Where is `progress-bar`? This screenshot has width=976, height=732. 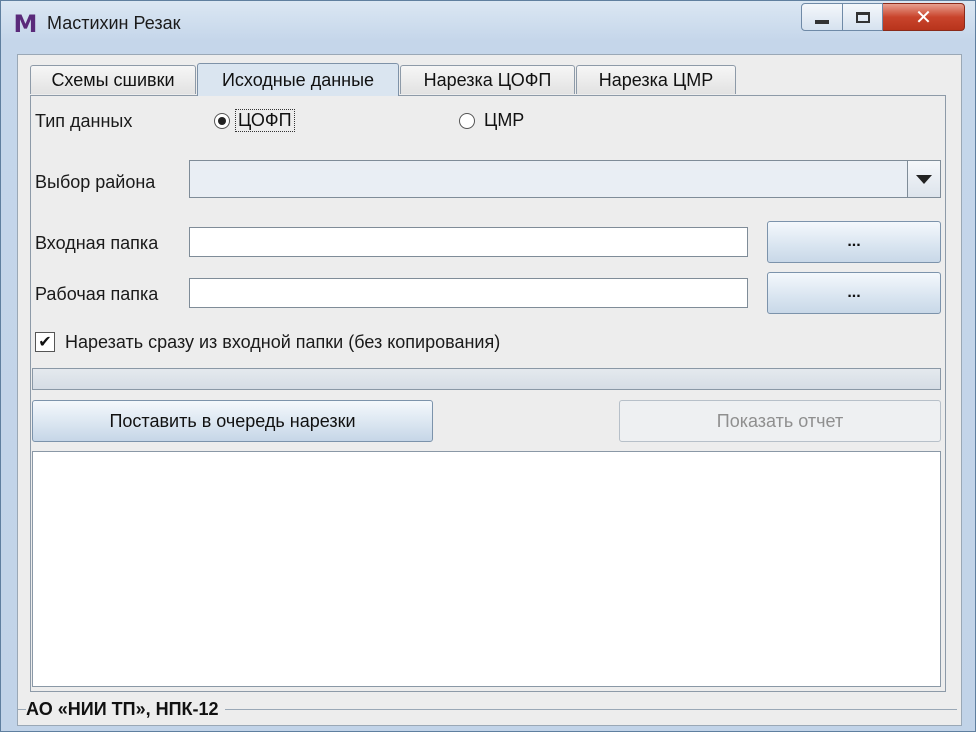
progress-bar is located at coordinates (486, 379).